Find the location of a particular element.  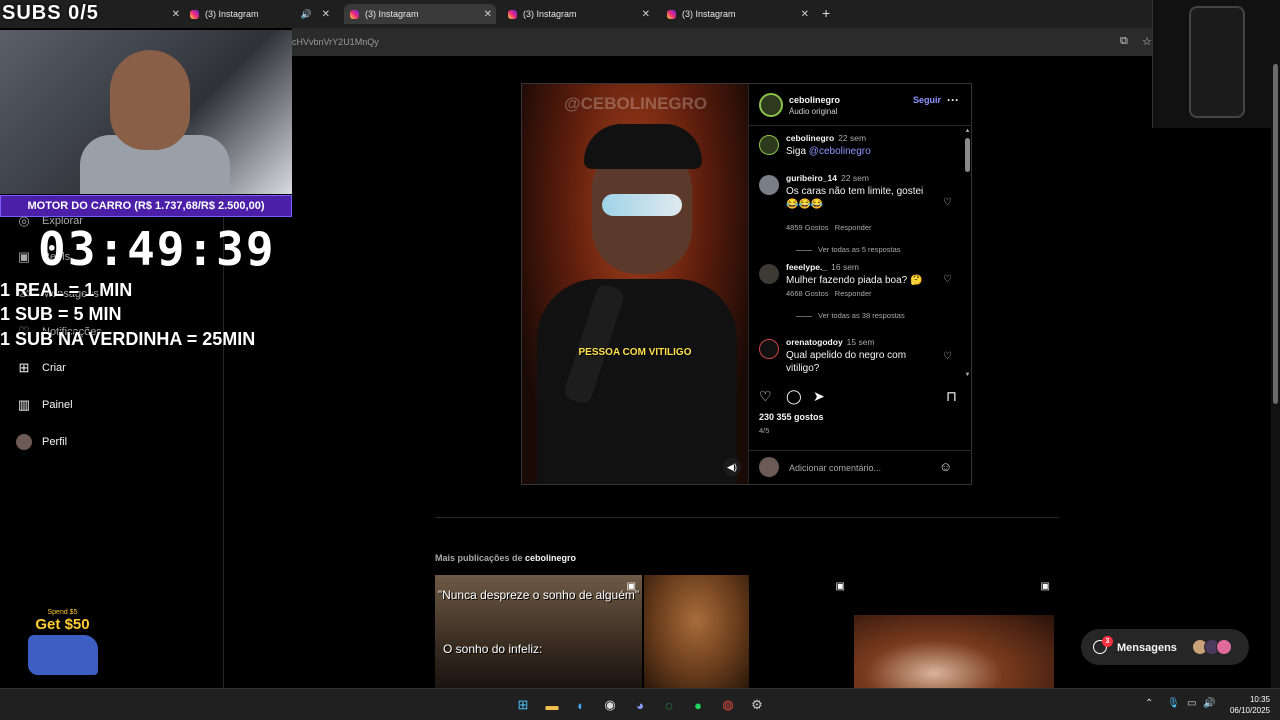

comment-icon: ◯ is located at coordinates (794, 396).